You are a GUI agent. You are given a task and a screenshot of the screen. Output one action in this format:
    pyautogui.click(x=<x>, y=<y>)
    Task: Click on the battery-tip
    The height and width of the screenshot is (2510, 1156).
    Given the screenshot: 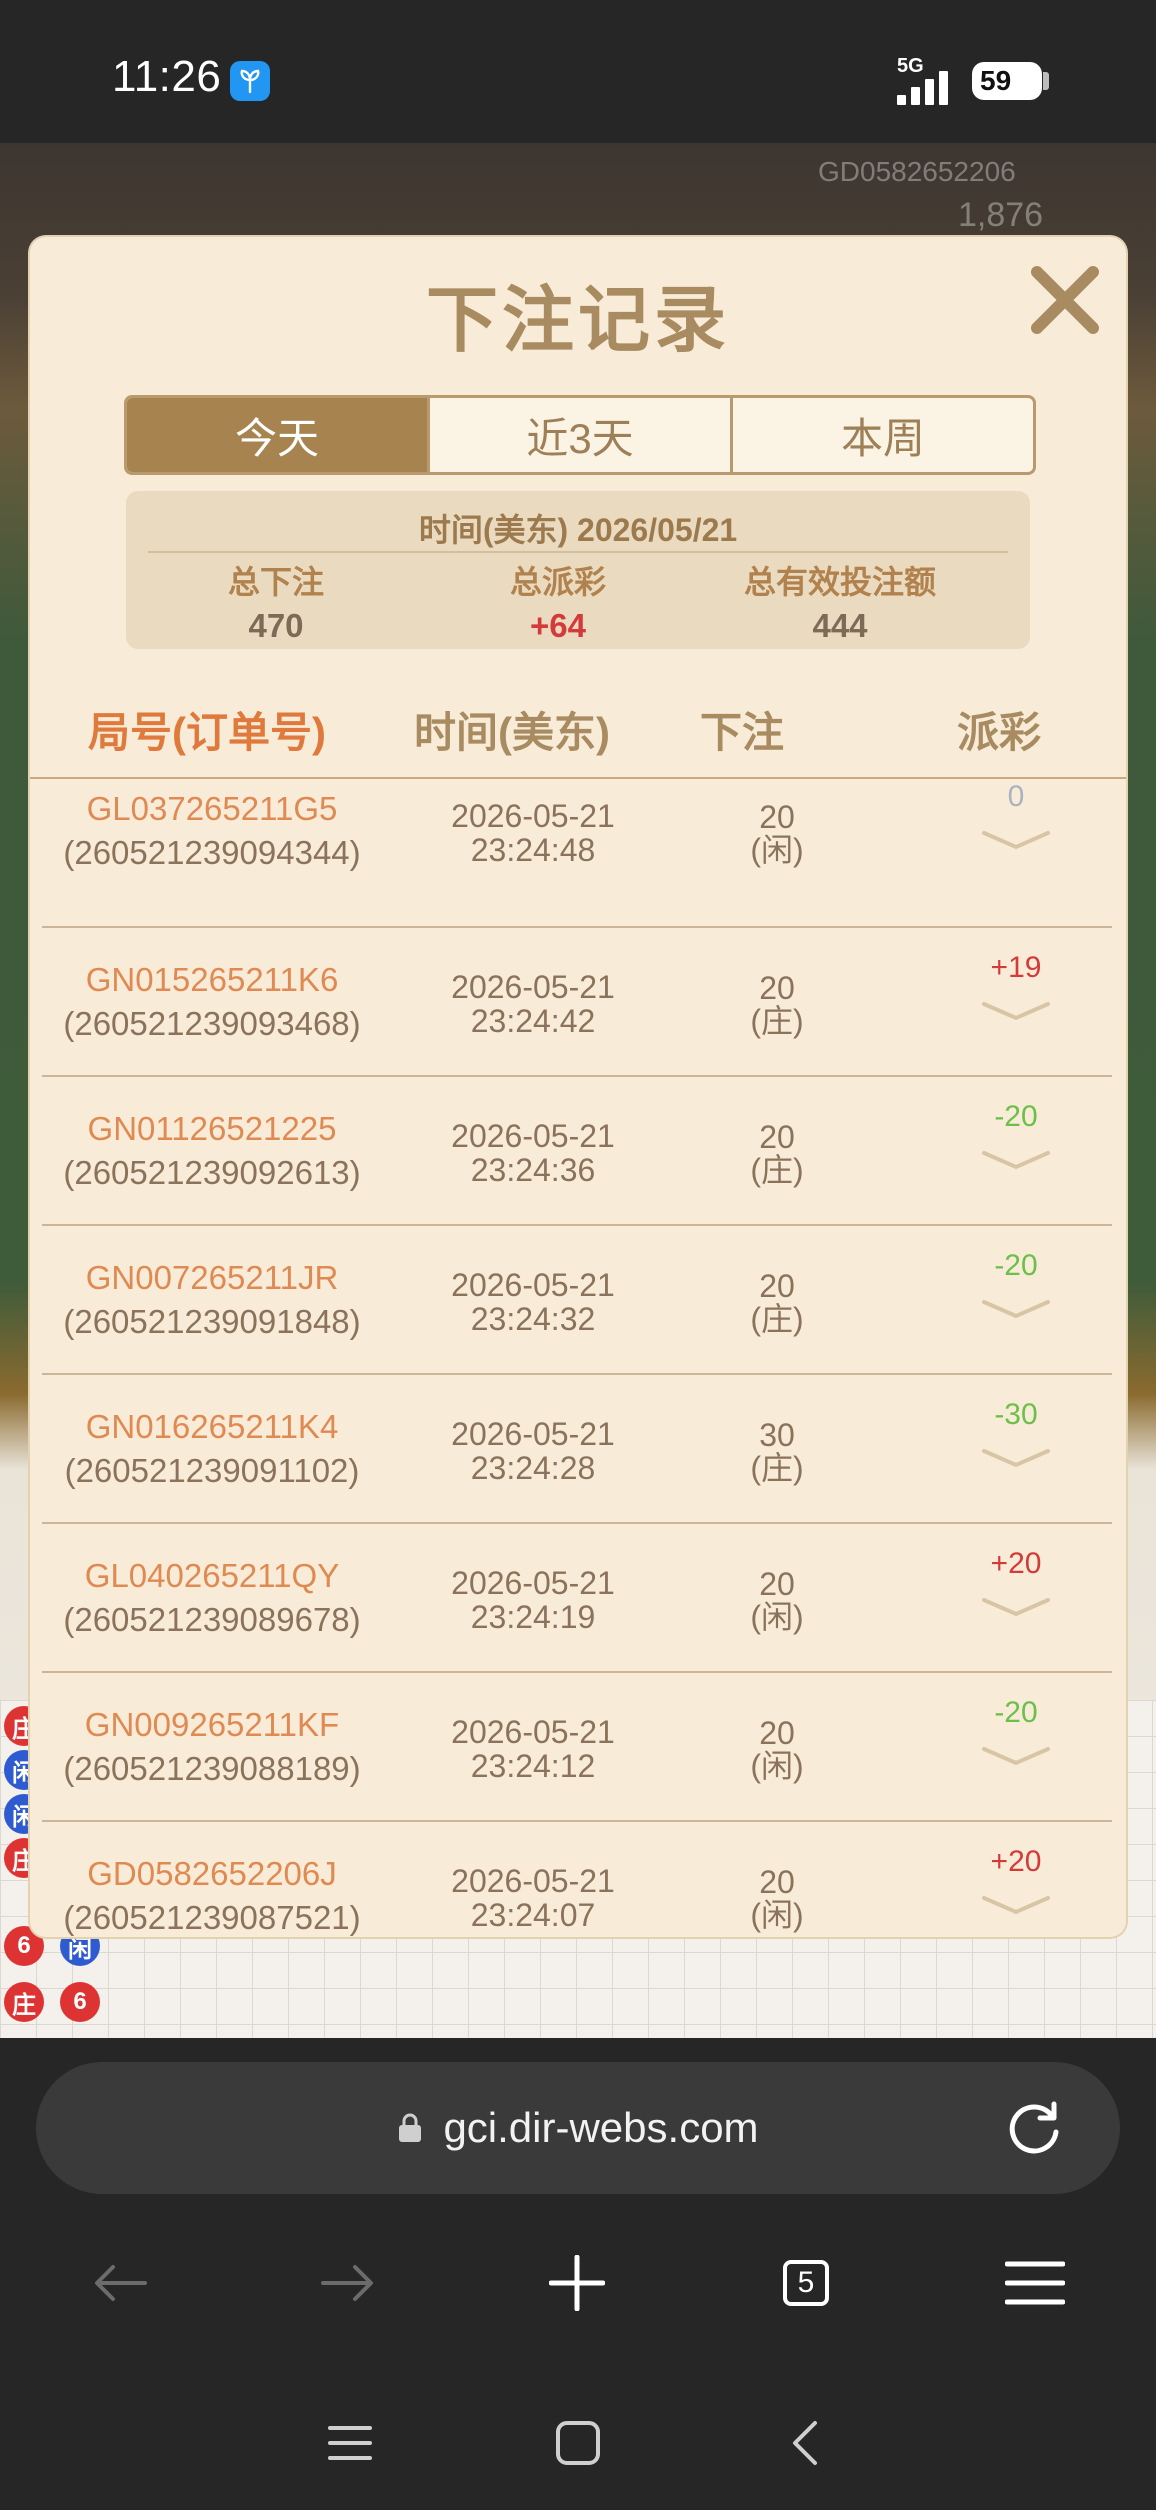 What is the action you would take?
    pyautogui.click(x=1046, y=81)
    